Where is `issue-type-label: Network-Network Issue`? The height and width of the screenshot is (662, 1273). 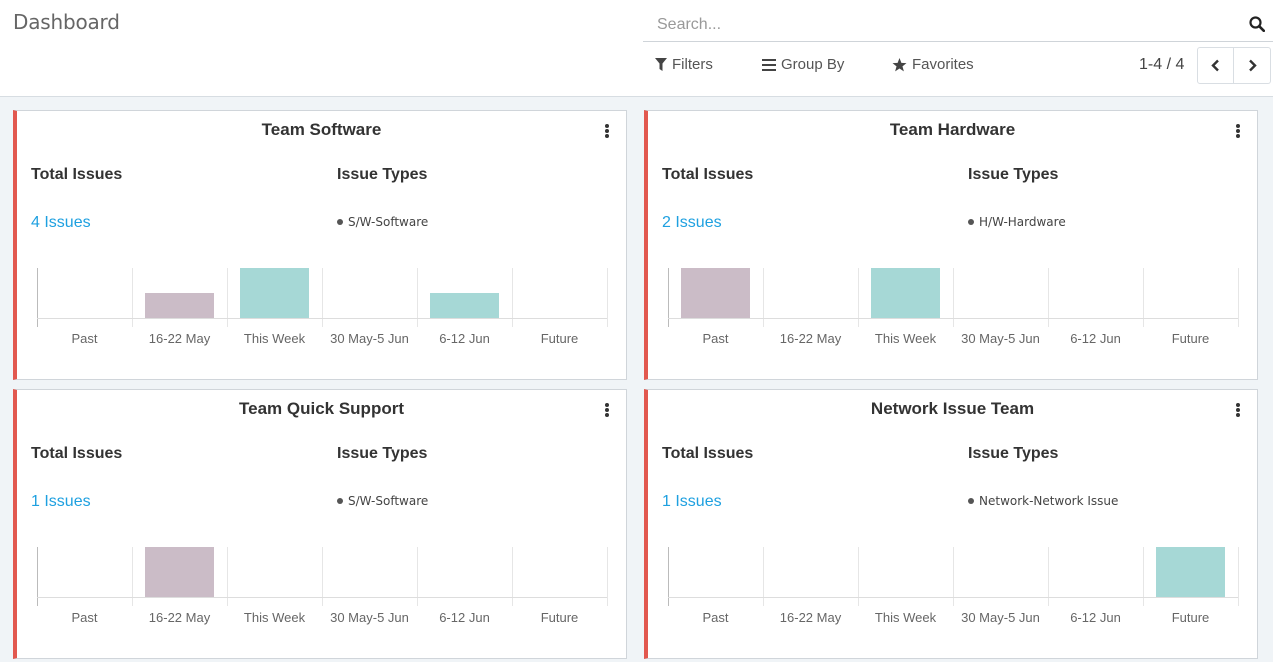
issue-type-label: Network-Network Issue is located at coordinates (1049, 501).